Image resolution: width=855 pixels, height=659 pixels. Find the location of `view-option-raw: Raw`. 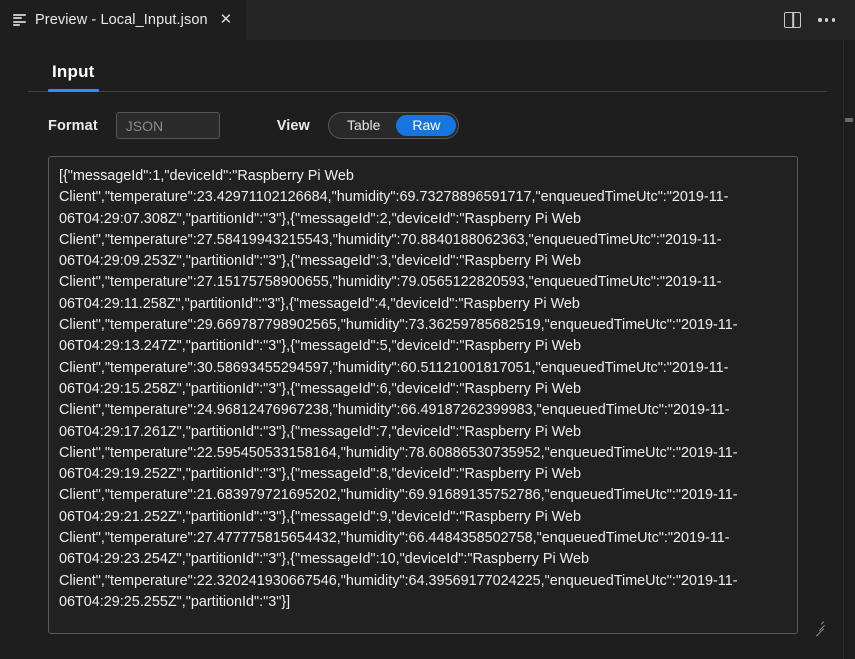

view-option-raw: Raw is located at coordinates (426, 125).